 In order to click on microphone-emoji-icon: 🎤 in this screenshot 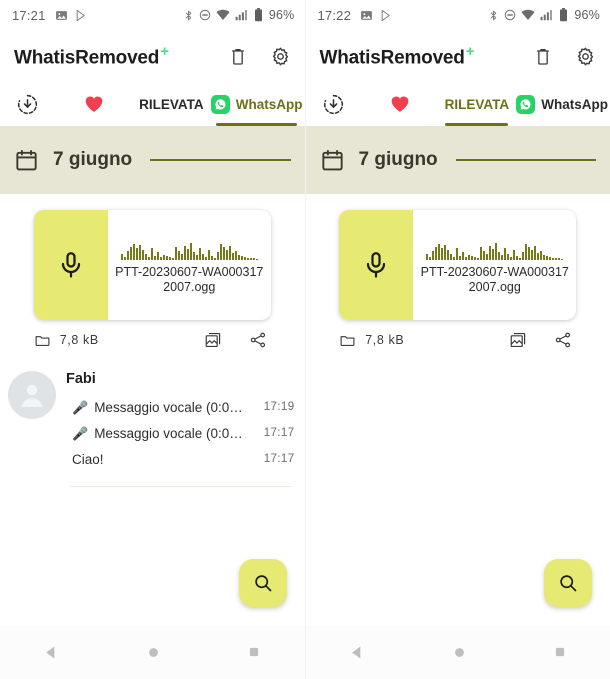, I will do `click(80, 407)`.